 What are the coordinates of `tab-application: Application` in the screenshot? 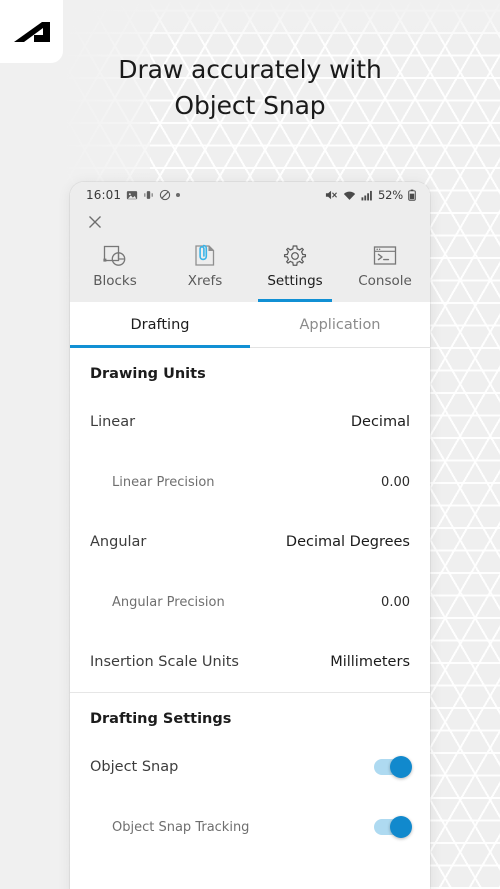 It's located at (340, 324).